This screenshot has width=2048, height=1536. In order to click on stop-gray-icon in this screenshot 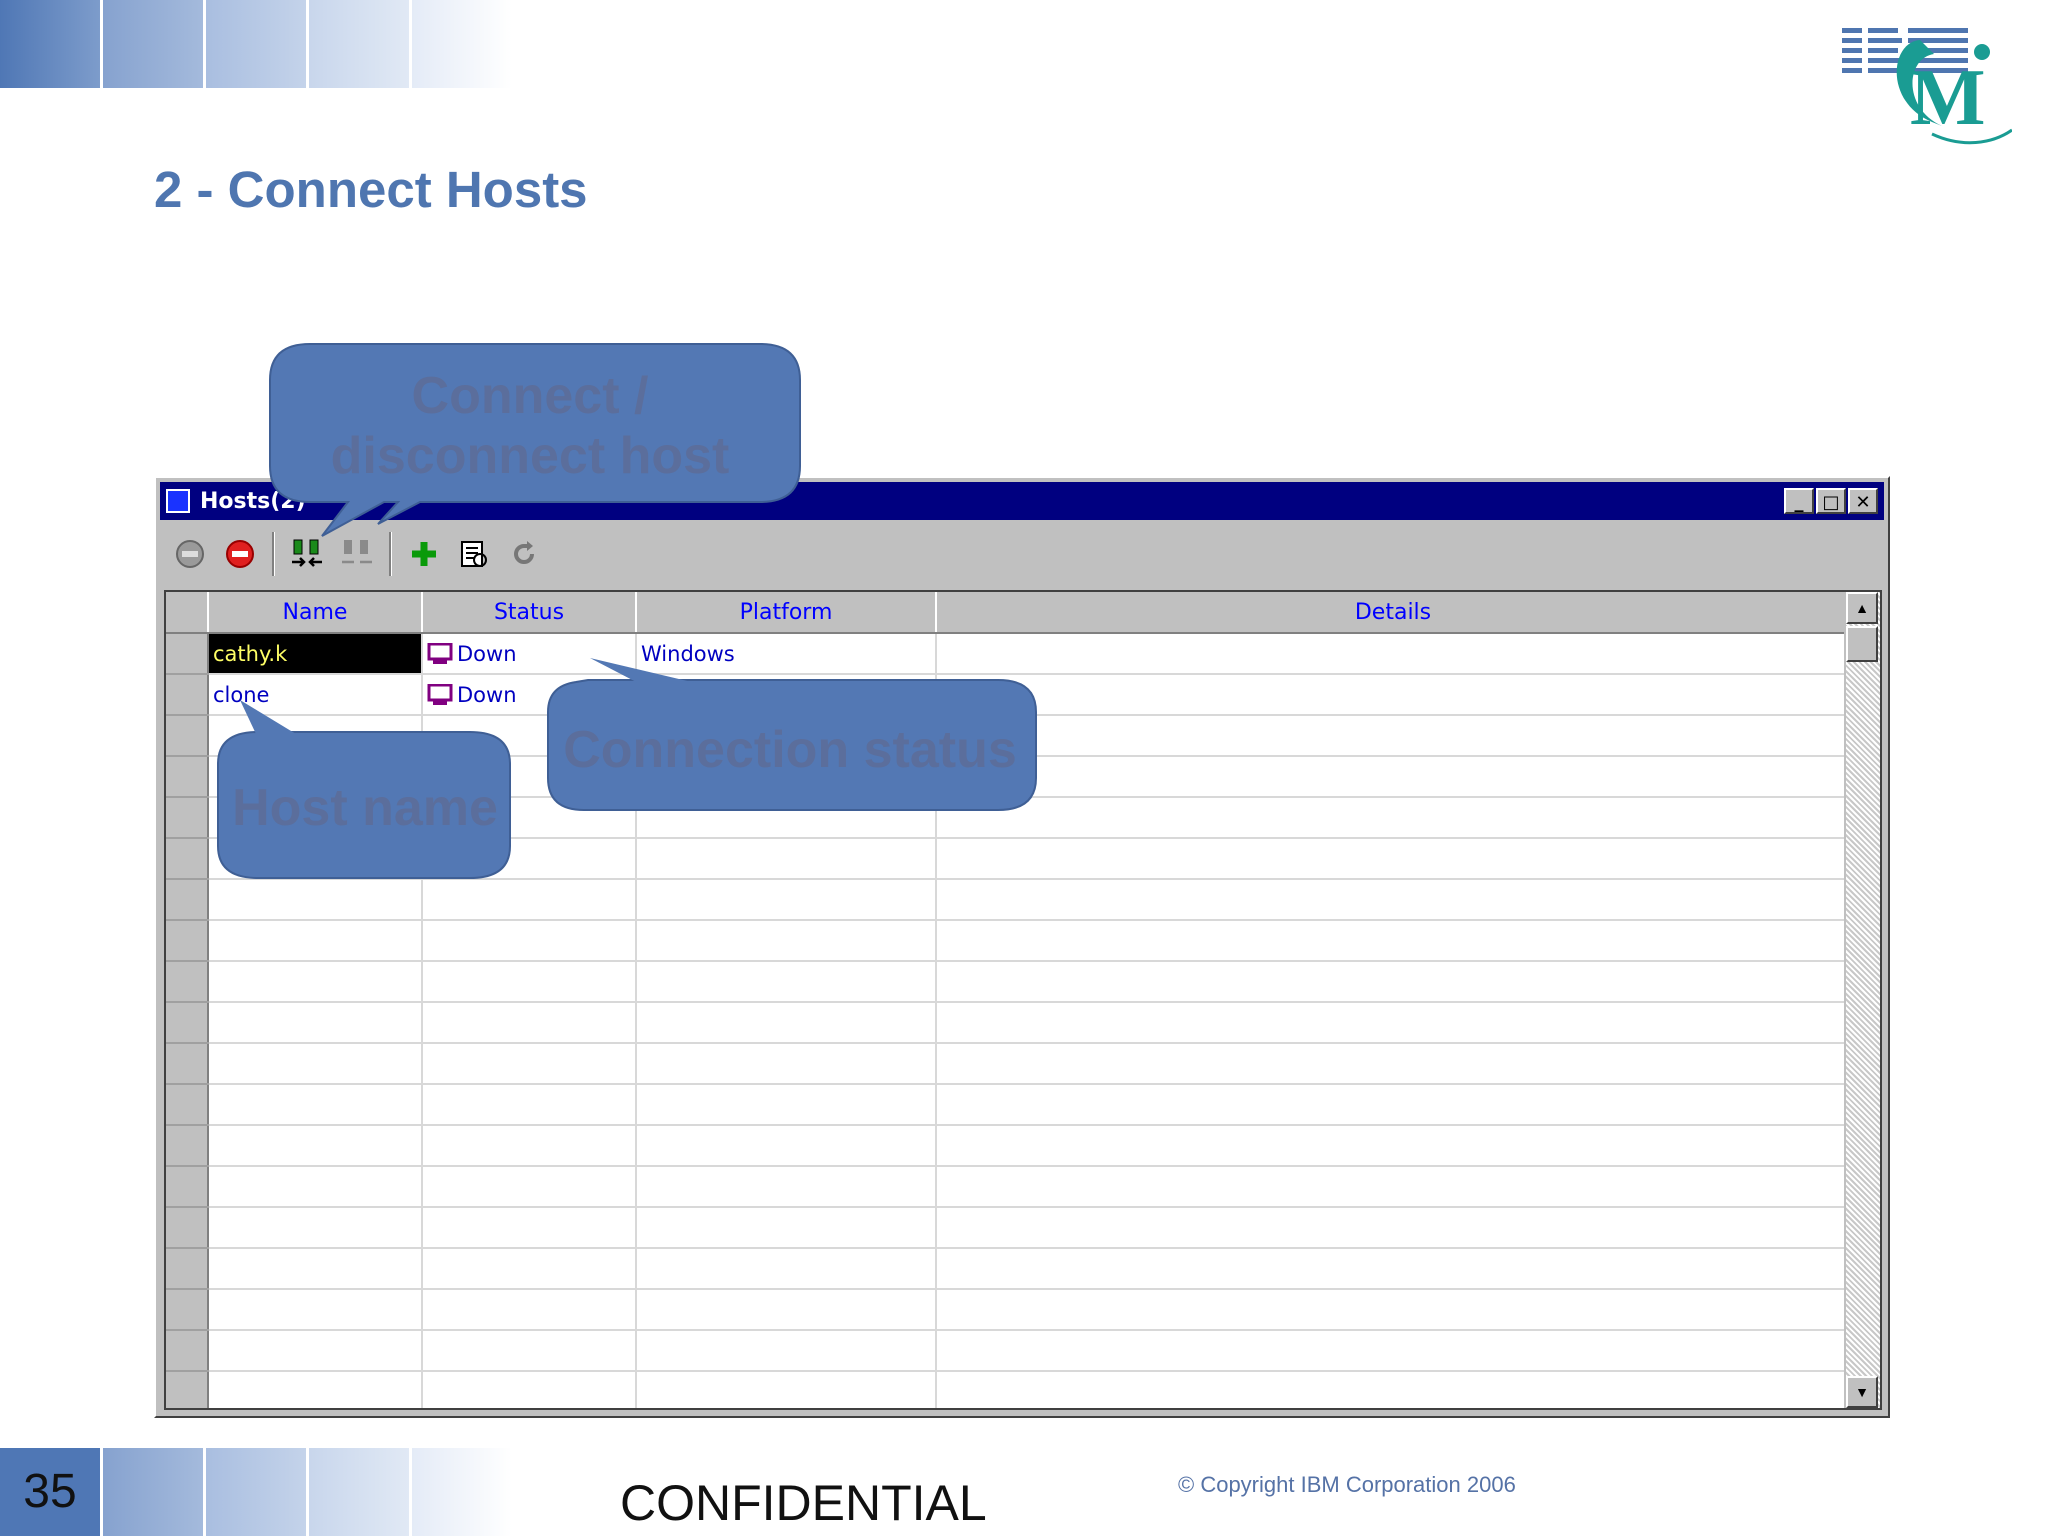, I will do `click(190, 554)`.